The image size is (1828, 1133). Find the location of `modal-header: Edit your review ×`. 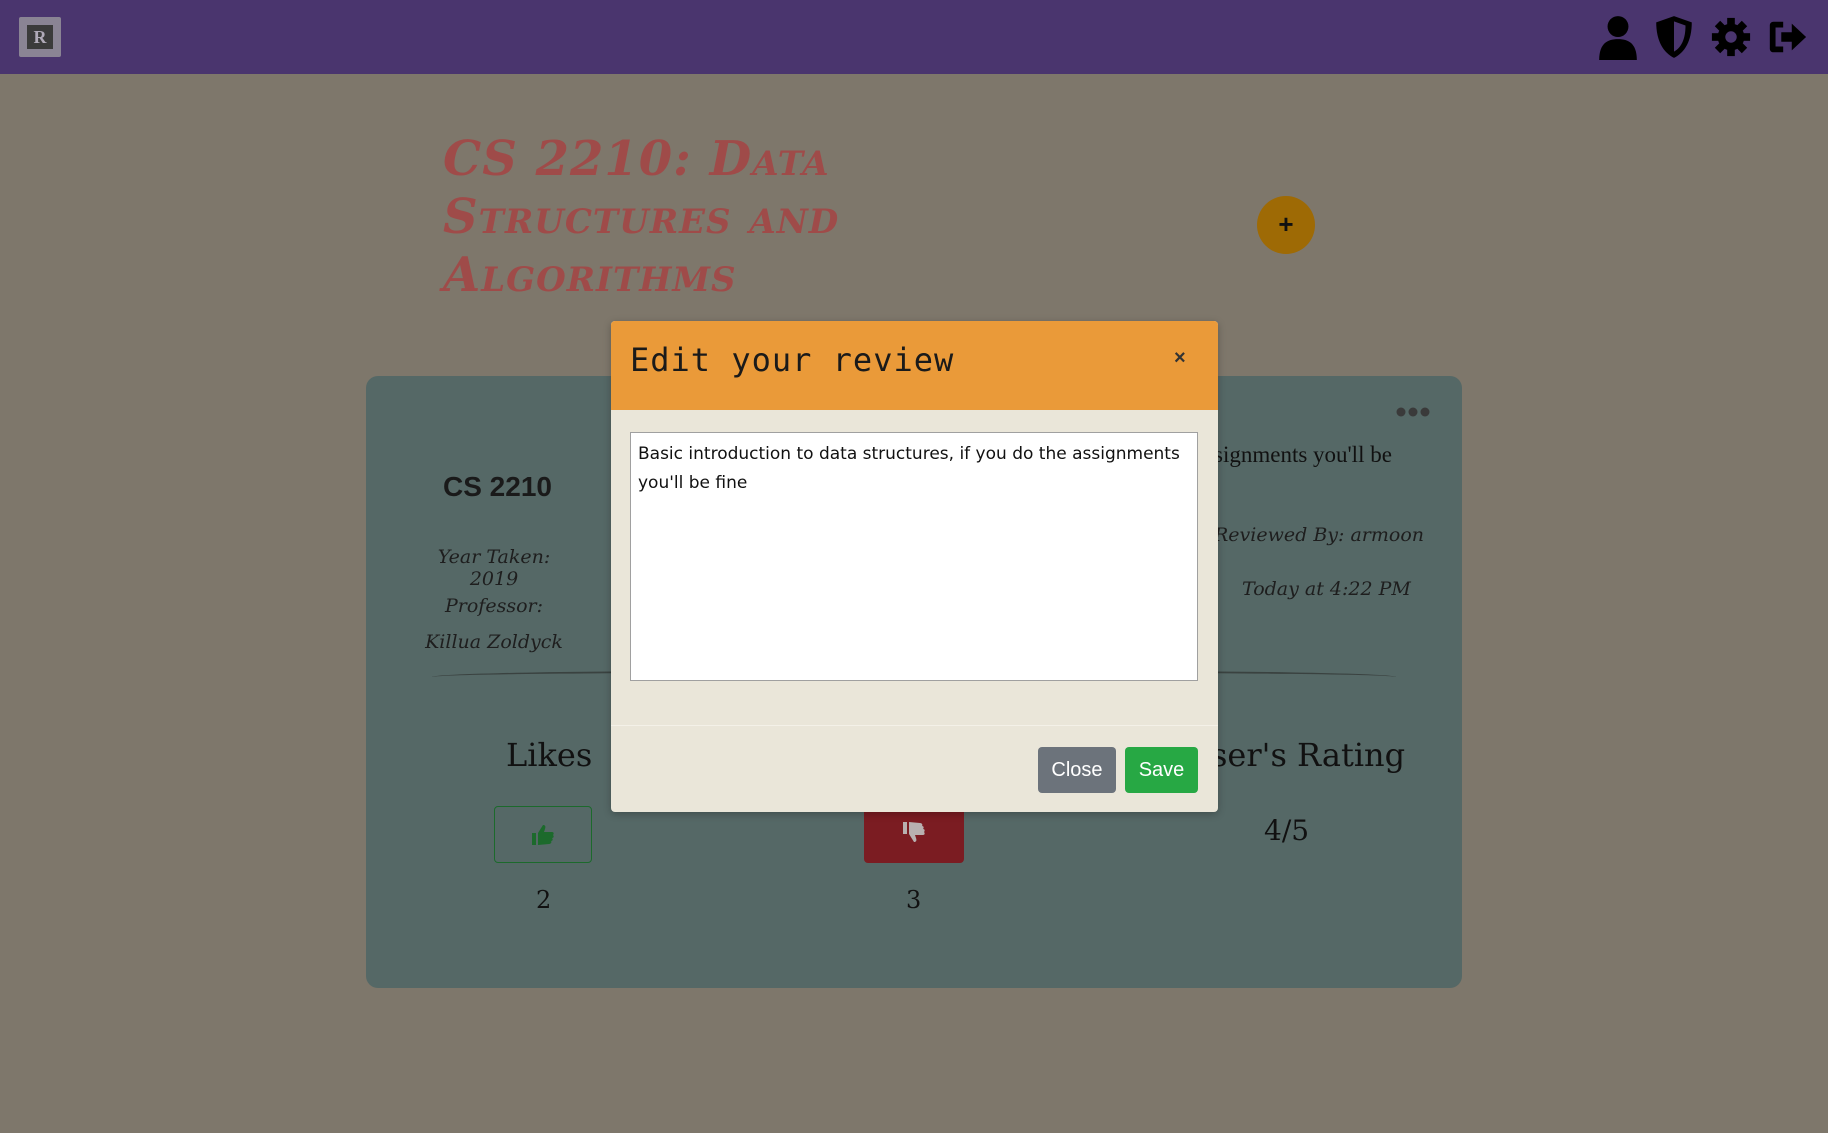

modal-header: Edit your review × is located at coordinates (914, 365).